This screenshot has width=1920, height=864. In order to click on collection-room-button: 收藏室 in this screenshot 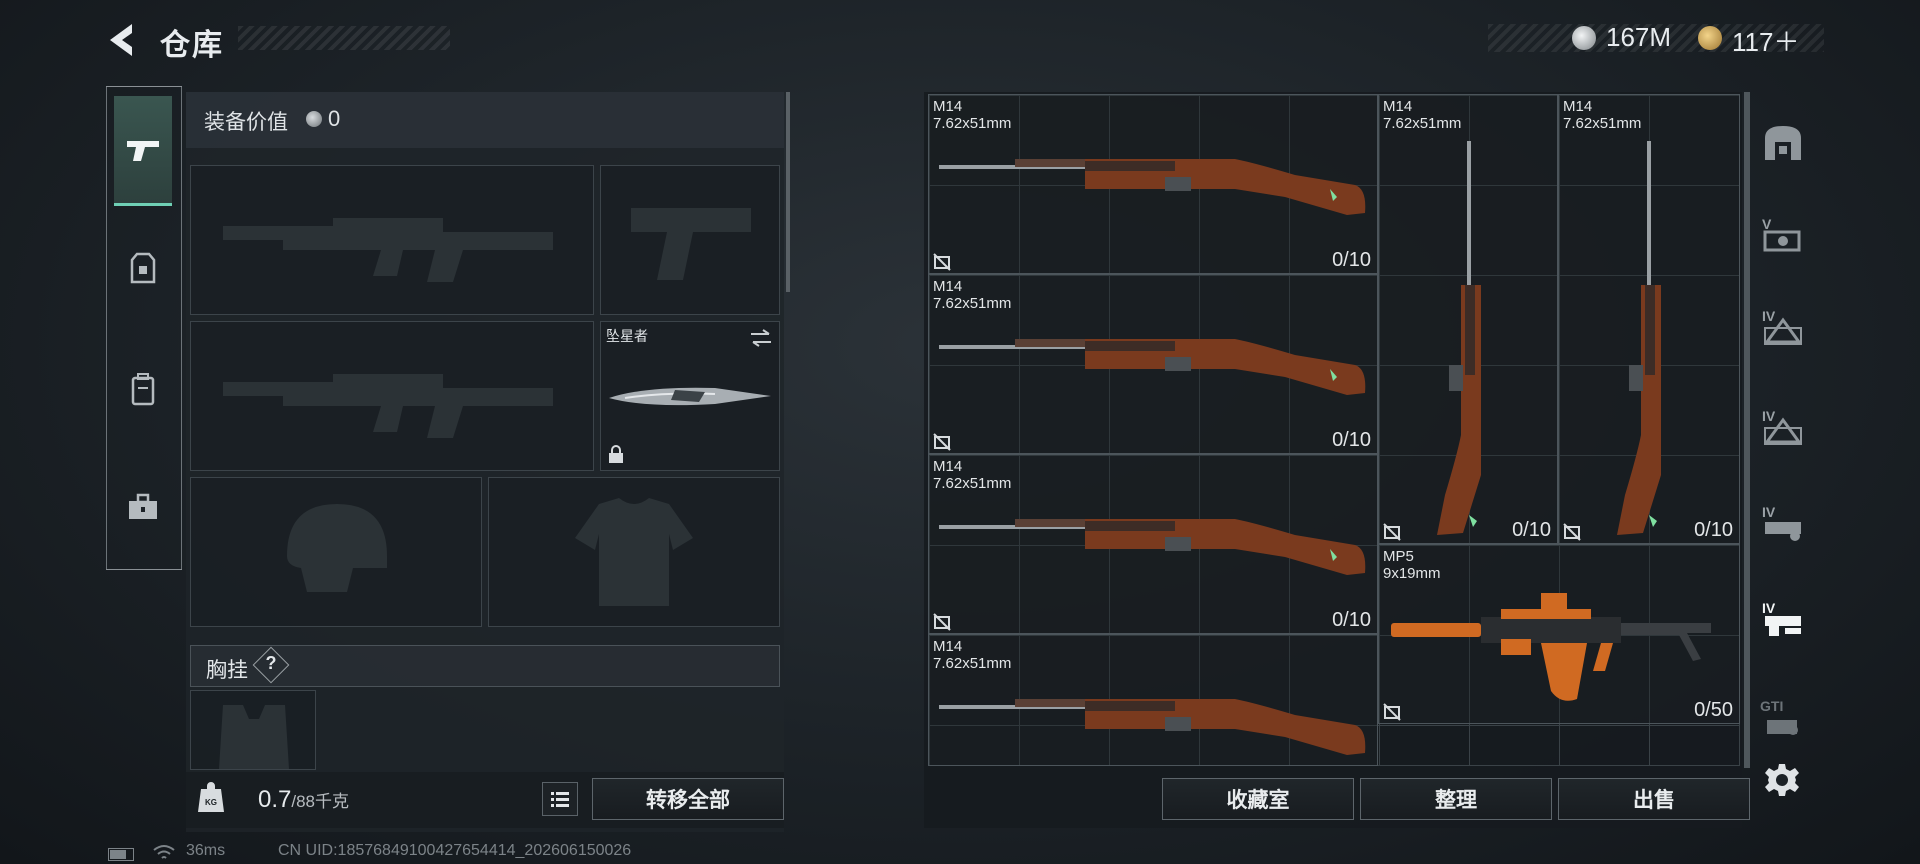, I will do `click(1258, 799)`.